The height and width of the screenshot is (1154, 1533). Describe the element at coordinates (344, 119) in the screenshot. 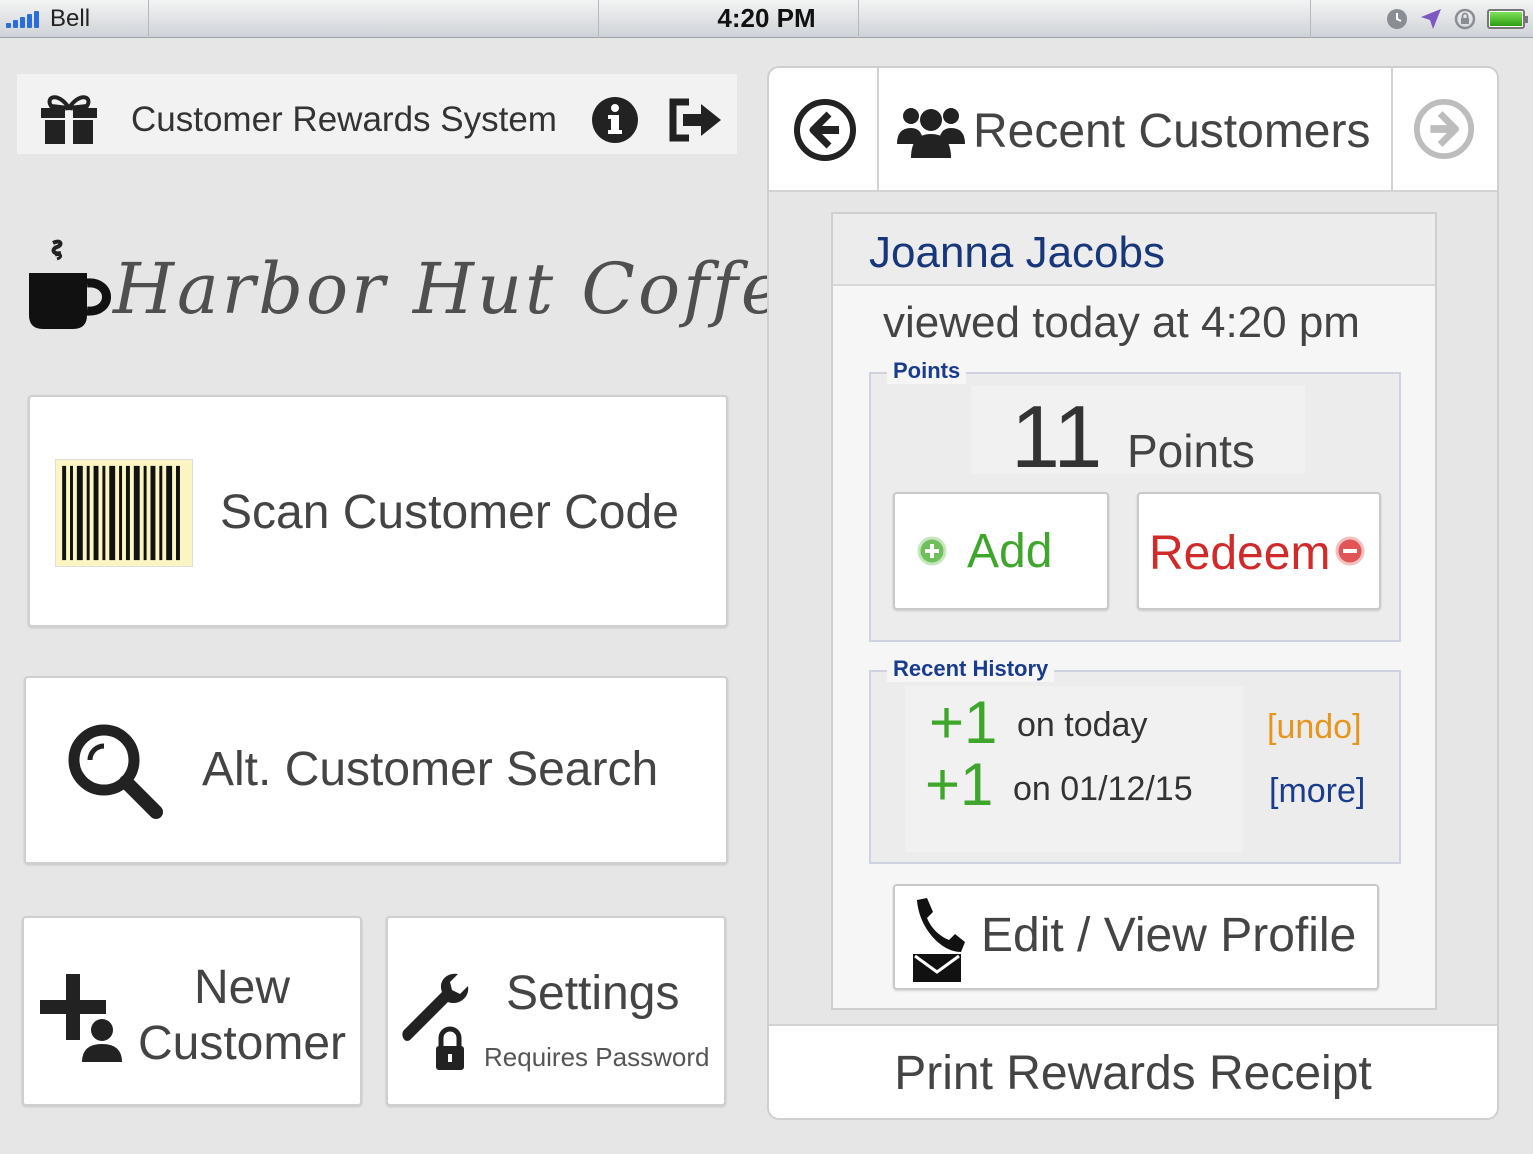

I see `app-title: Customer Rewards System` at that location.